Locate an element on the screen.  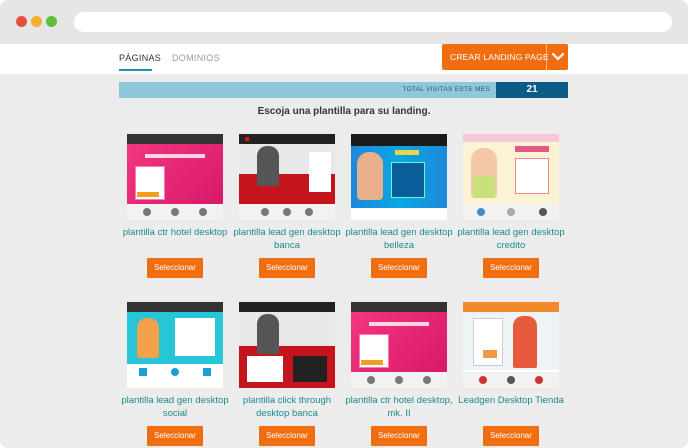
template-thumbnail-hotel-mk2 is located at coordinates (399, 345).